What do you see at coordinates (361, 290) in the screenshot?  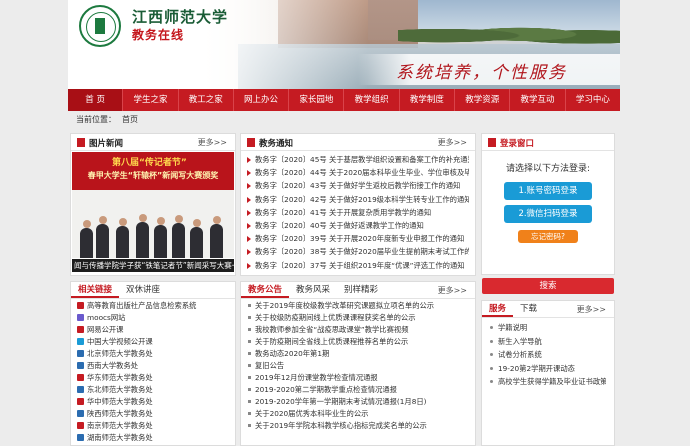 I see `tab-highlights: 别样精彩` at bounding box center [361, 290].